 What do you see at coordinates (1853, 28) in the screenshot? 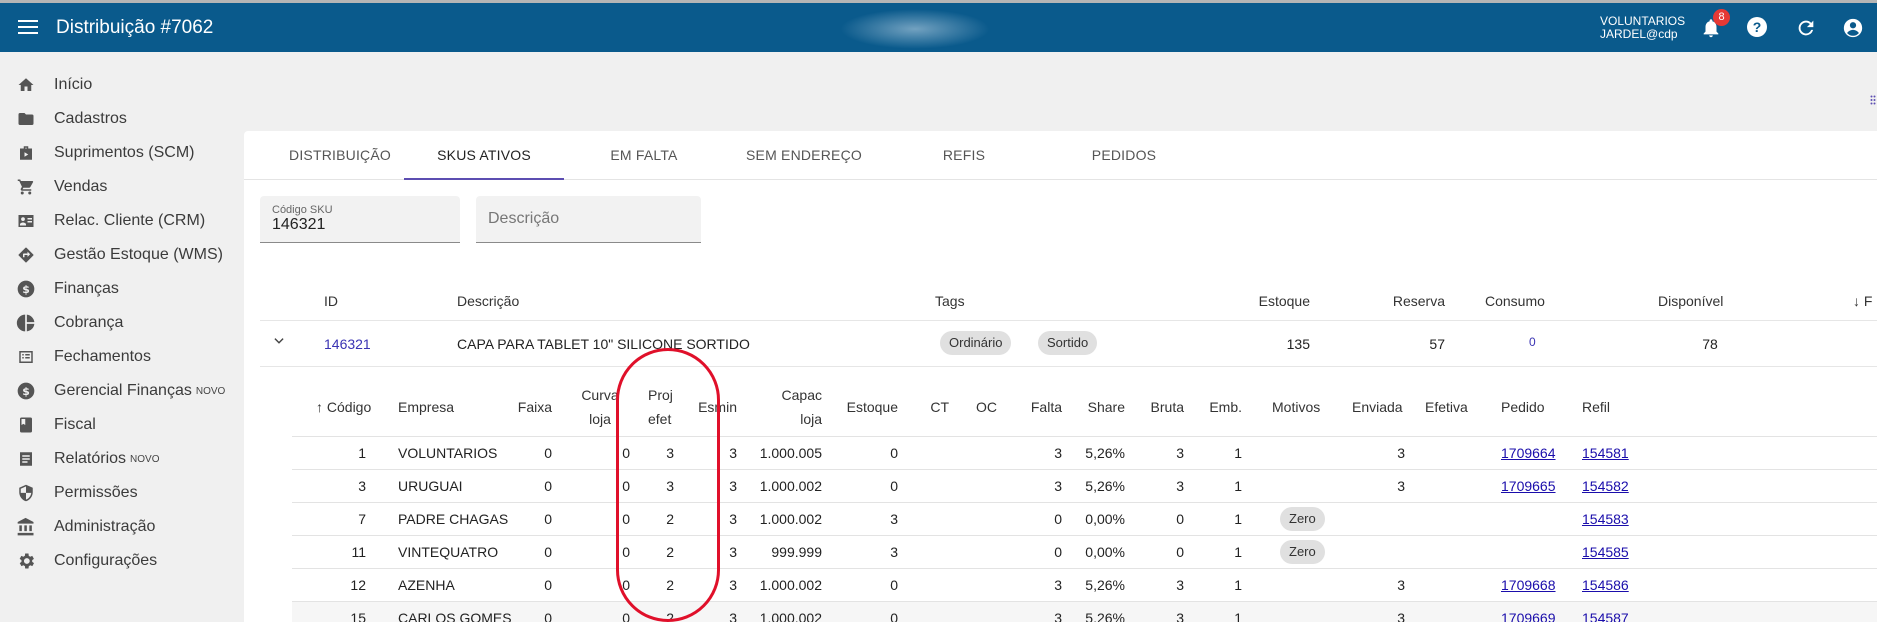
I see `account-icon` at bounding box center [1853, 28].